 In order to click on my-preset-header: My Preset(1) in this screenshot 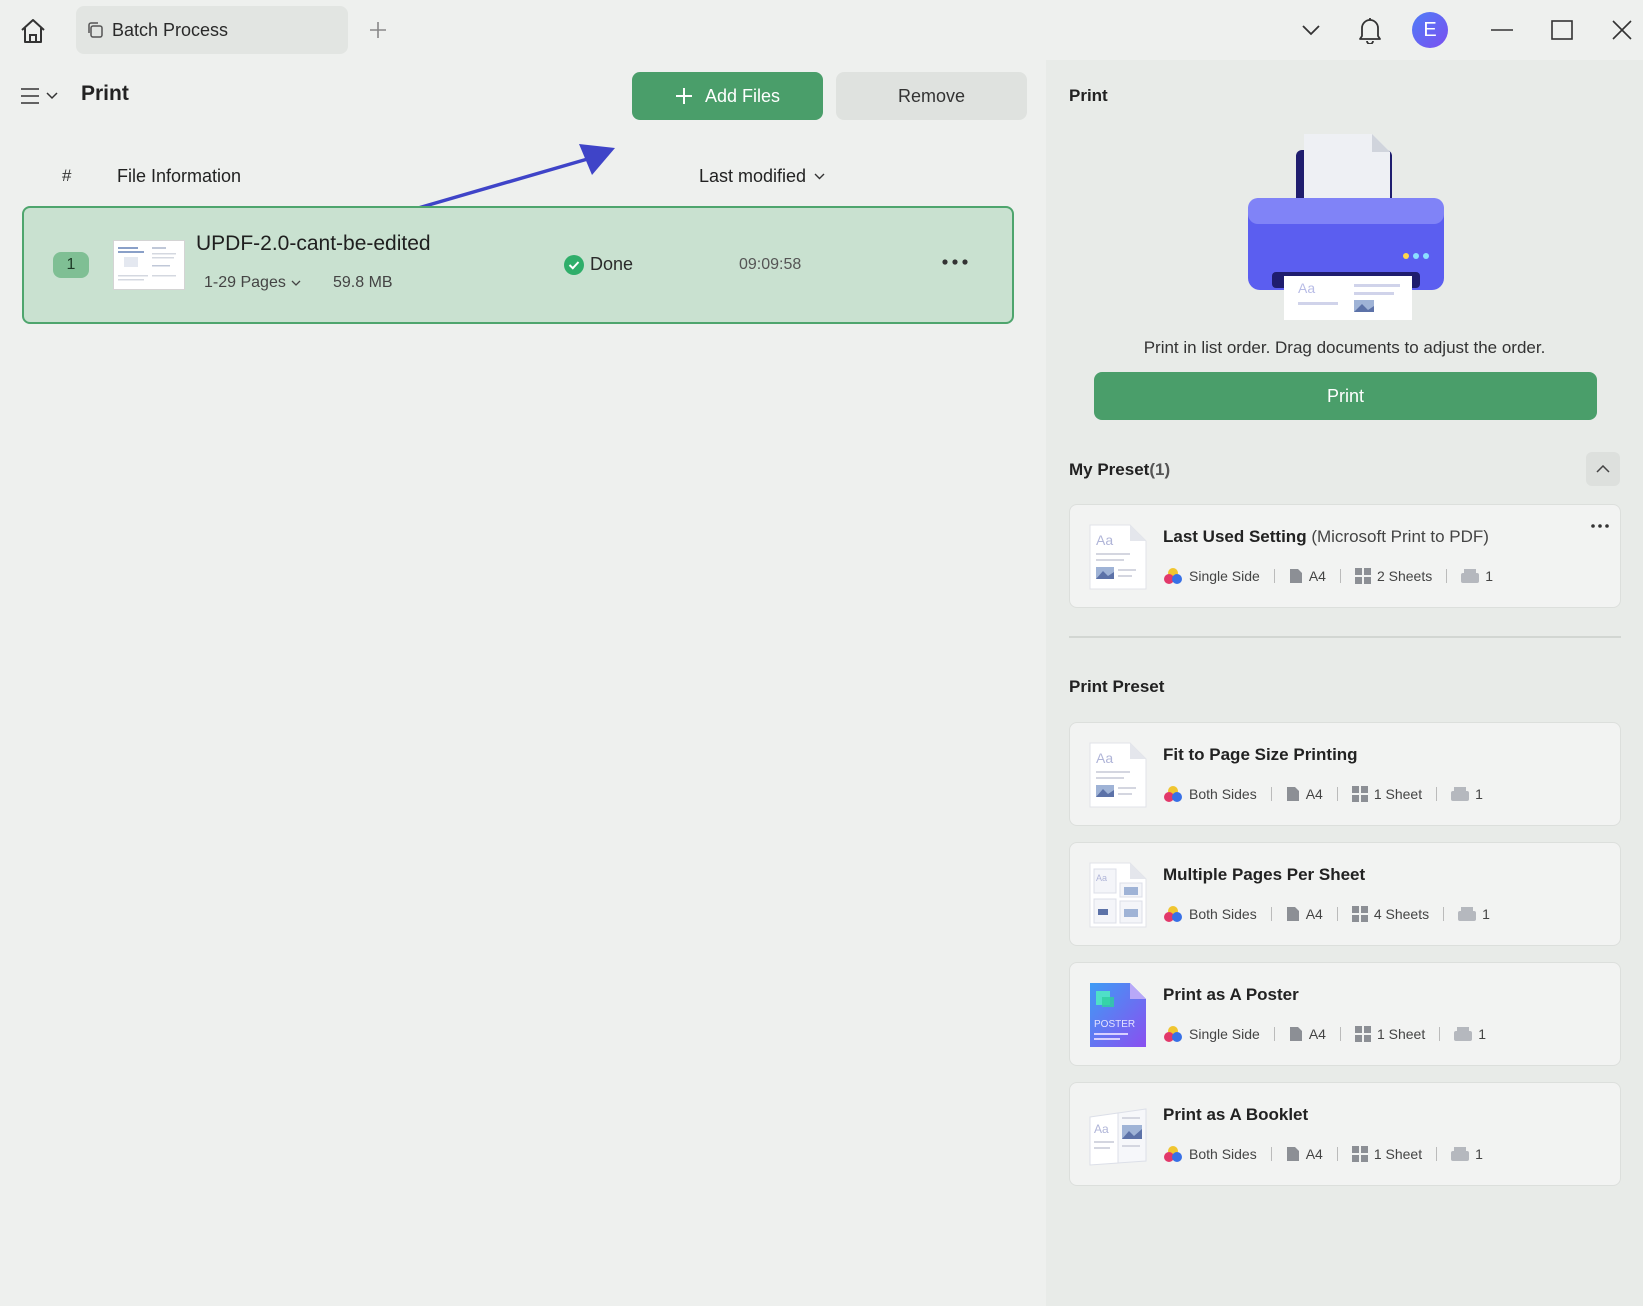, I will do `click(1119, 470)`.